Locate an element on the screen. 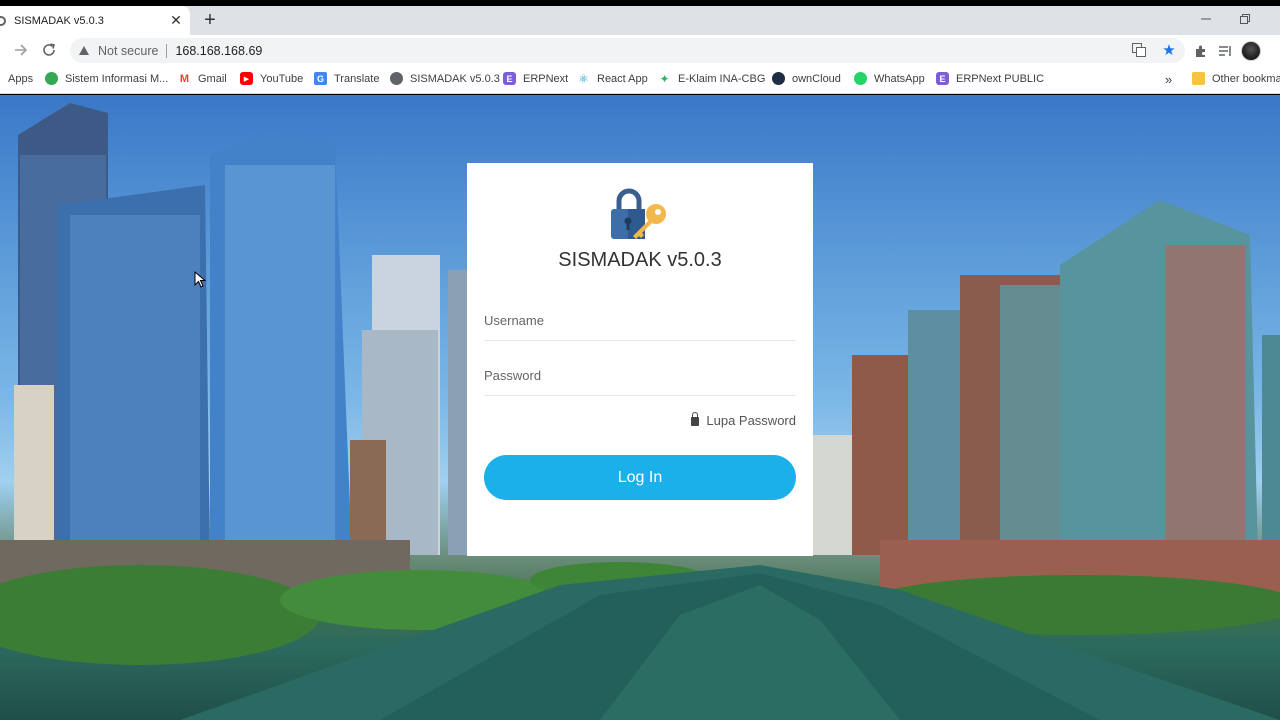 Image resolution: width=1280 pixels, height=720 pixels. eklaim-icon: ✦ is located at coordinates (664, 78).